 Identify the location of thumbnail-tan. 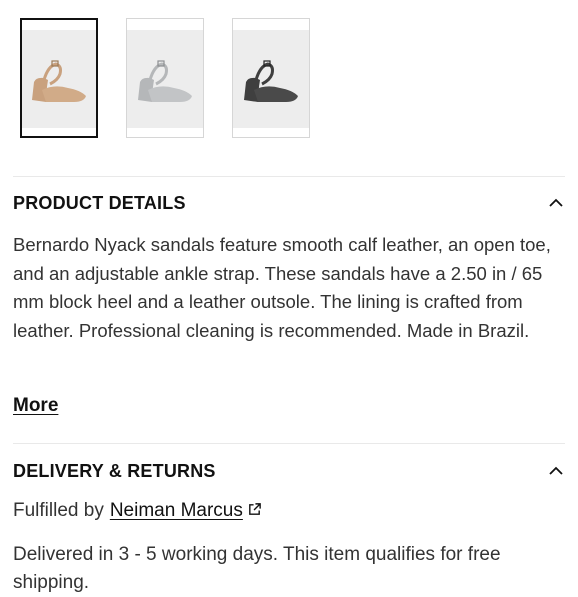
(59, 78).